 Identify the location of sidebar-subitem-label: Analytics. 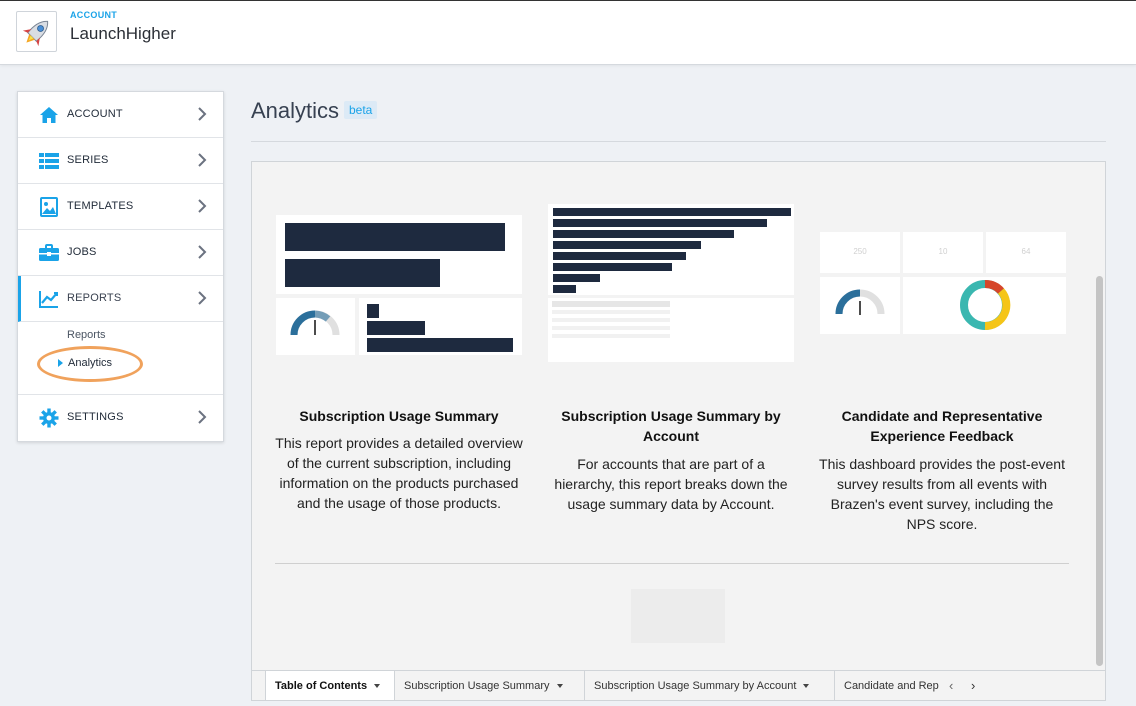
(90, 363).